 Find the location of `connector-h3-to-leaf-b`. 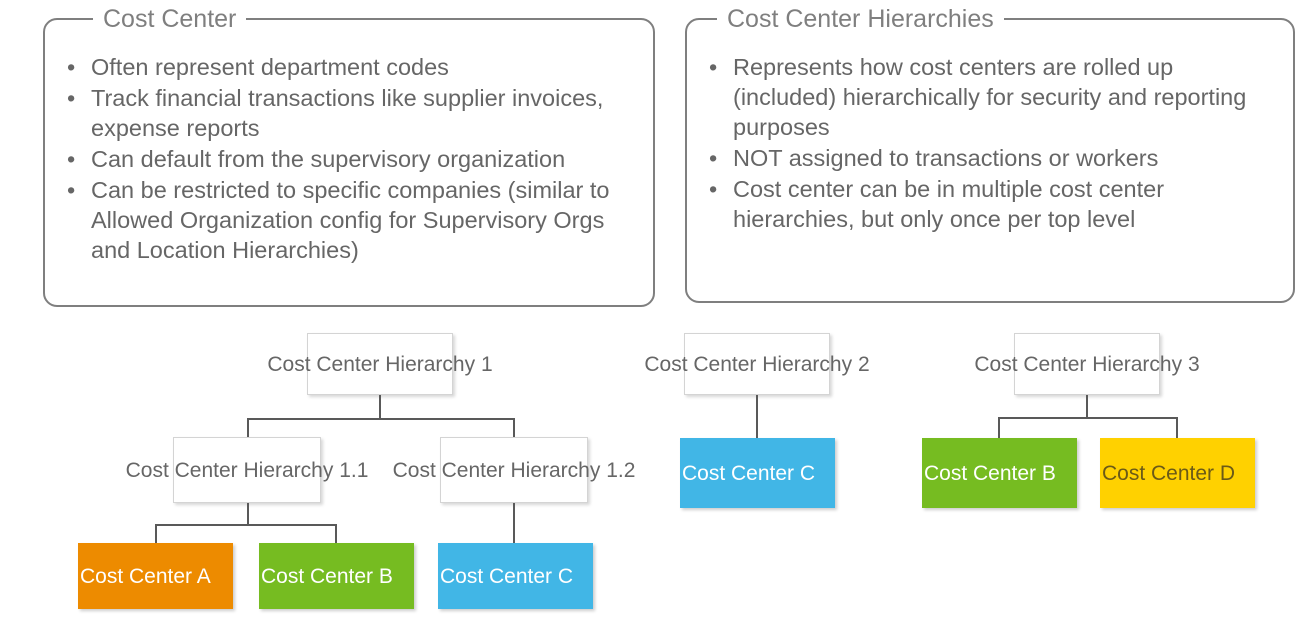

connector-h3-to-leaf-b is located at coordinates (999, 428).